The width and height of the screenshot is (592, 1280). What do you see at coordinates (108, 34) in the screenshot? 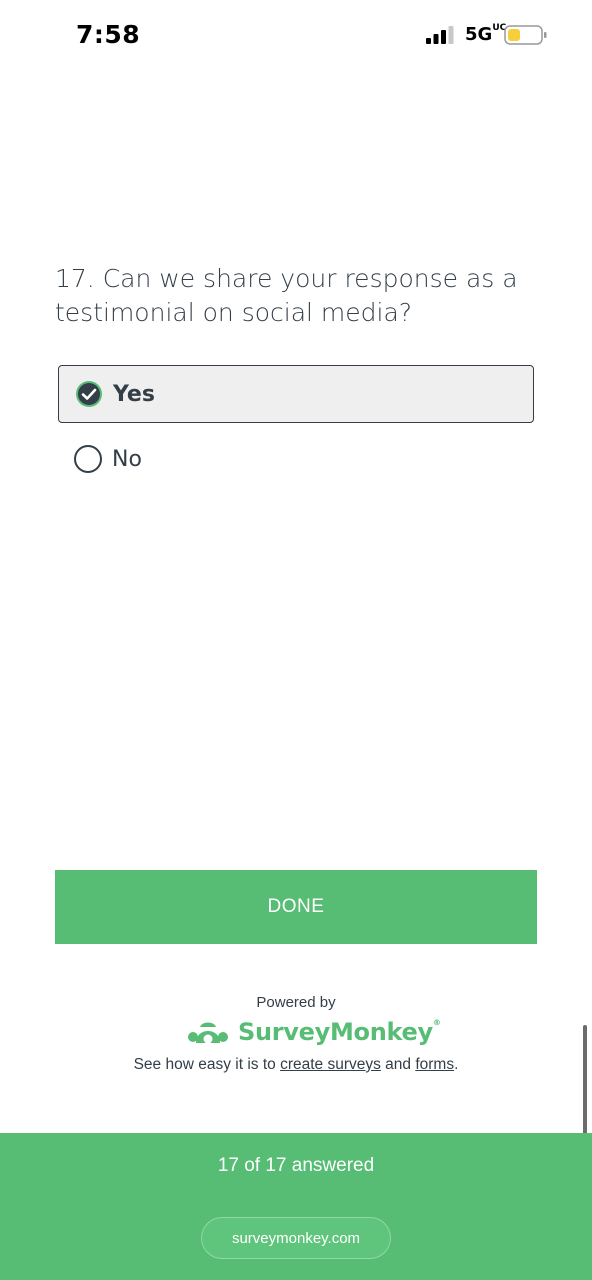
I see `status-time: 7:58` at bounding box center [108, 34].